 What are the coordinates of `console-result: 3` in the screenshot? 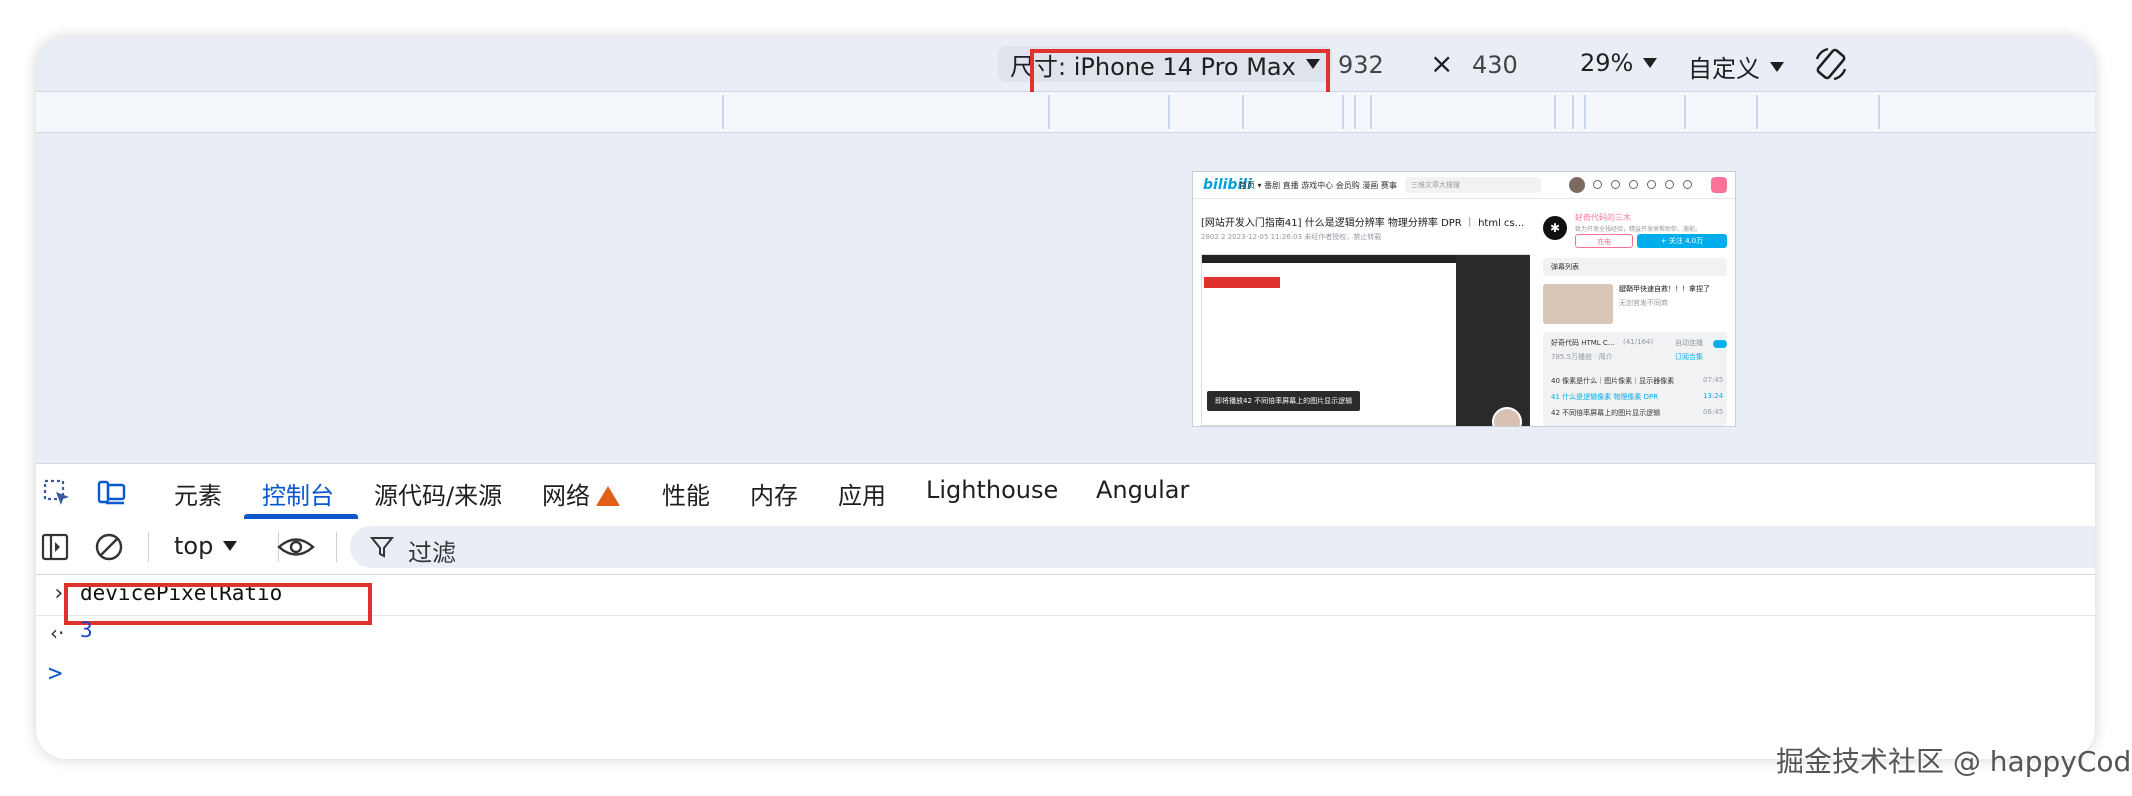 It's located at (86, 630).